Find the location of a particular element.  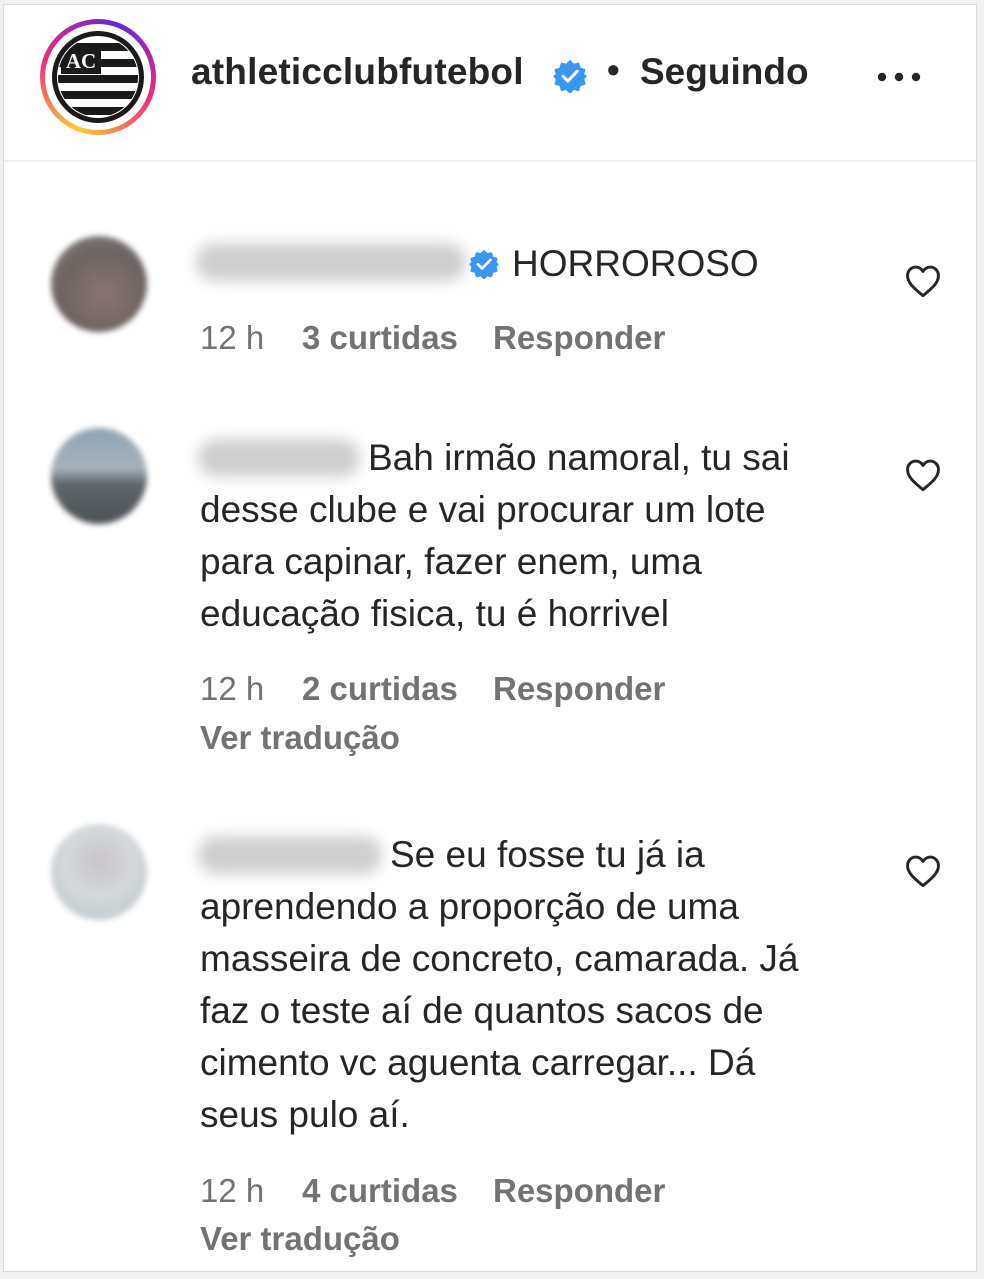

club-logo-icon: AC is located at coordinates (98, 77).